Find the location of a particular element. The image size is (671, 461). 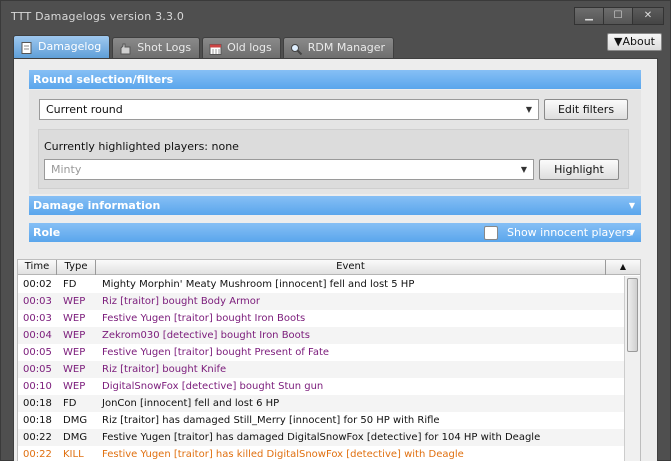

column-header-type: Type is located at coordinates (76, 267).